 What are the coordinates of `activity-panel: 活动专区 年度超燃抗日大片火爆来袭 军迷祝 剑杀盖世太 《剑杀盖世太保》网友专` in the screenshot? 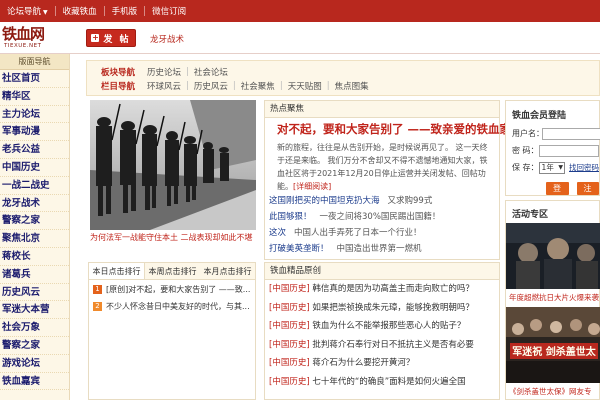 It's located at (552, 300).